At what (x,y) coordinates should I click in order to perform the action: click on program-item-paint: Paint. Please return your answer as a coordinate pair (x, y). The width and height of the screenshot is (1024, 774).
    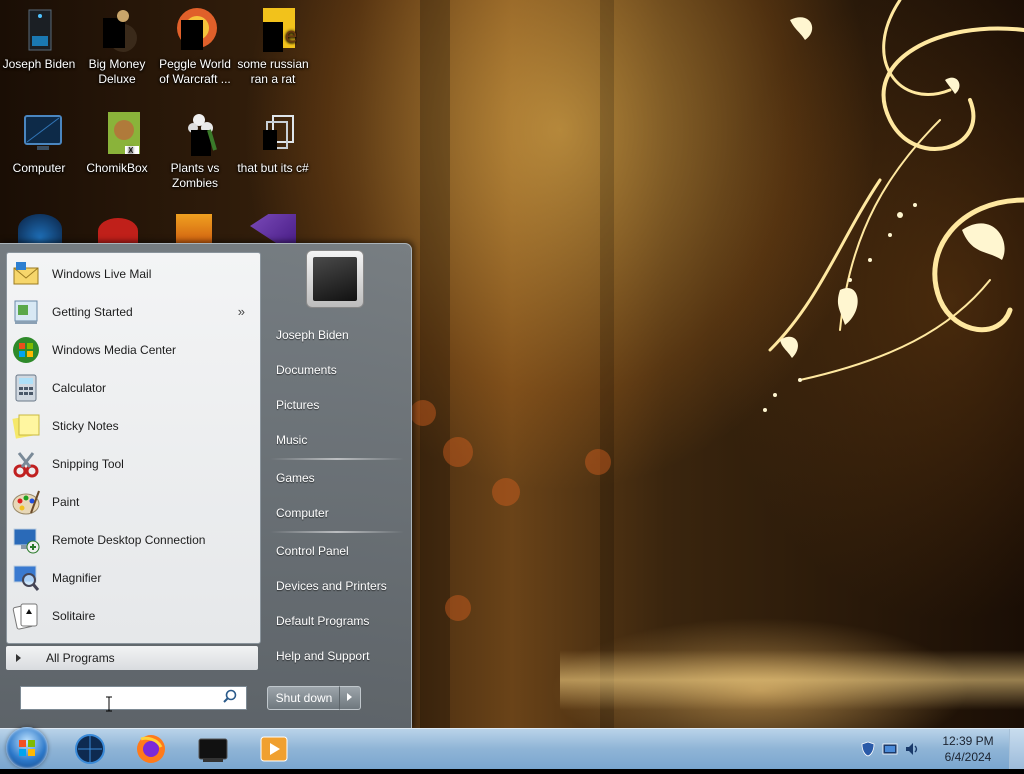
    Looking at the image, I should click on (133, 502).